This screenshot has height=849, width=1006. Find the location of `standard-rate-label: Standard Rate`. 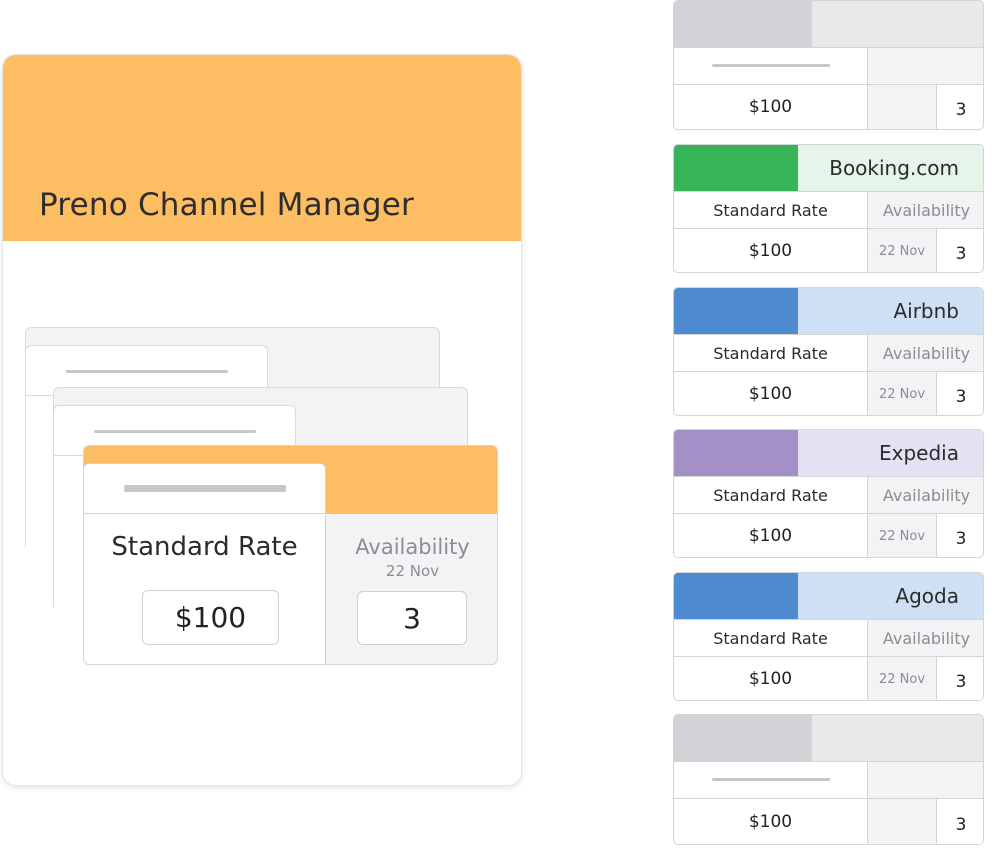

standard-rate-label: Standard Rate is located at coordinates (204, 547).